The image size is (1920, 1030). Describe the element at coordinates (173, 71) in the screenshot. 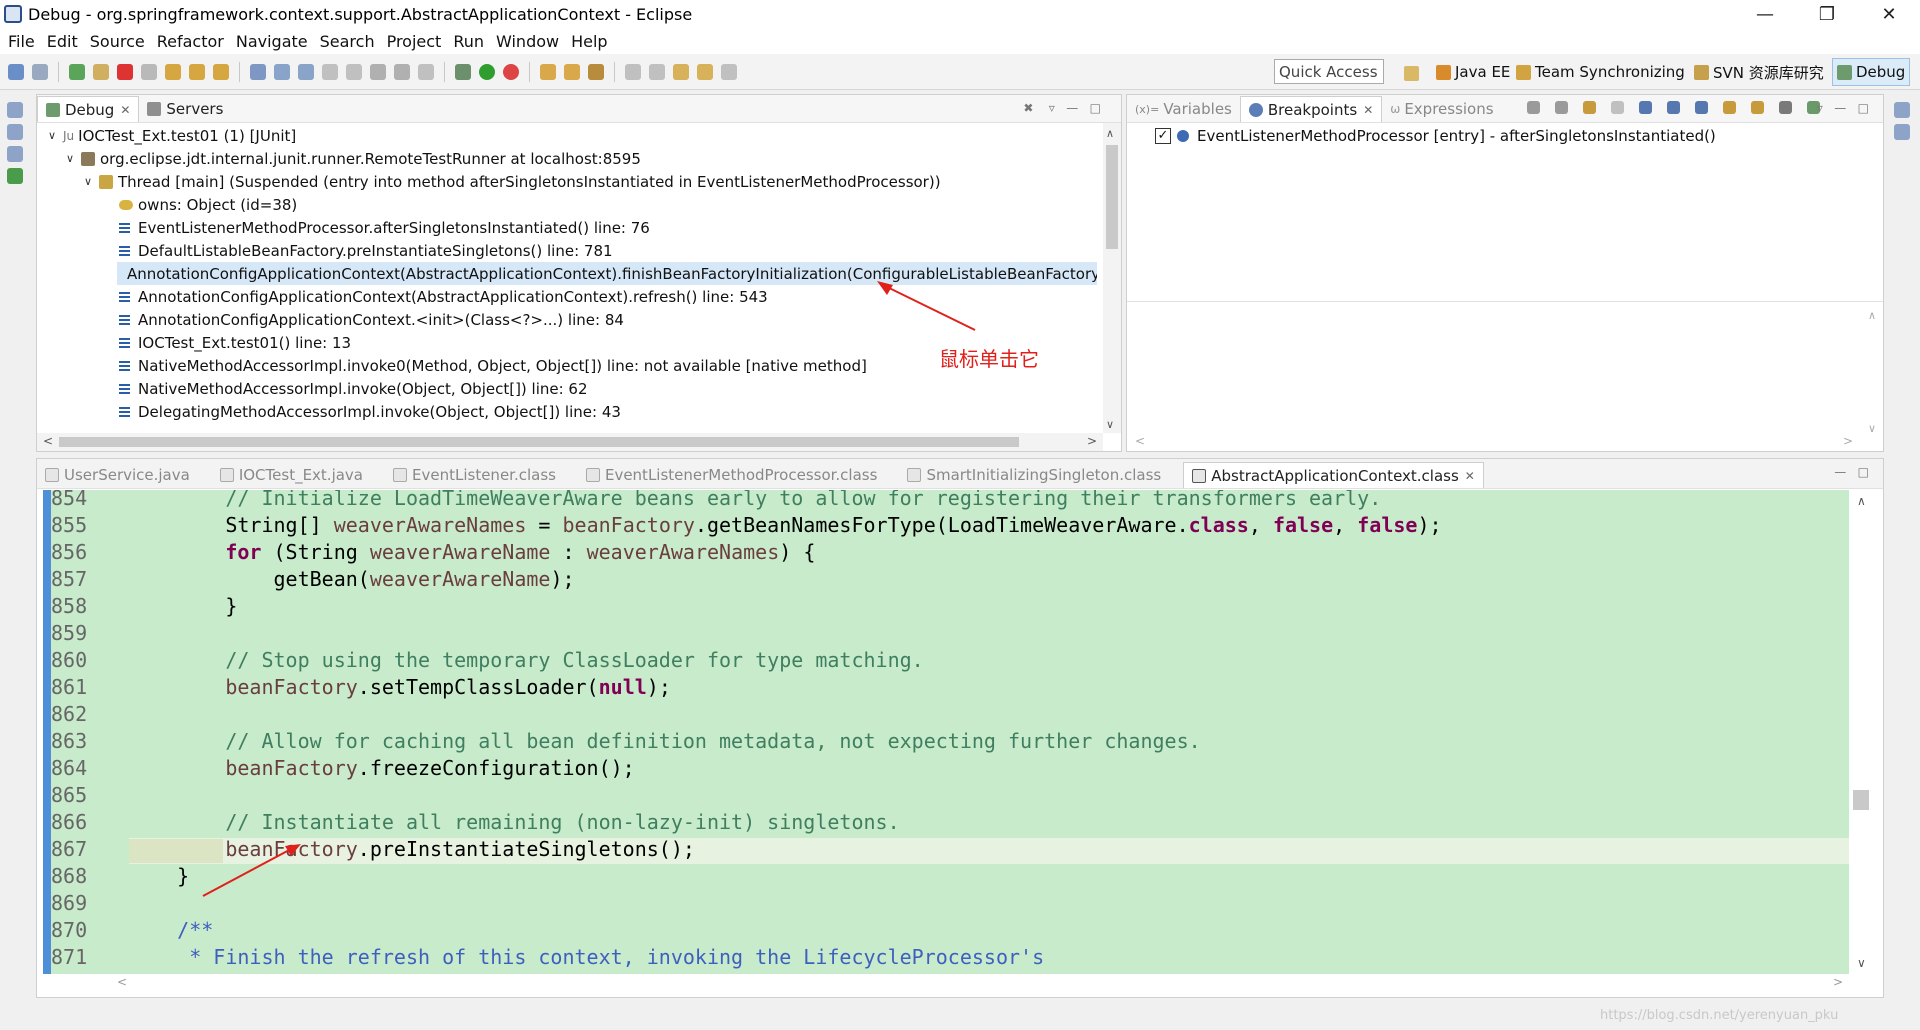

I see `step-into-icon` at that location.